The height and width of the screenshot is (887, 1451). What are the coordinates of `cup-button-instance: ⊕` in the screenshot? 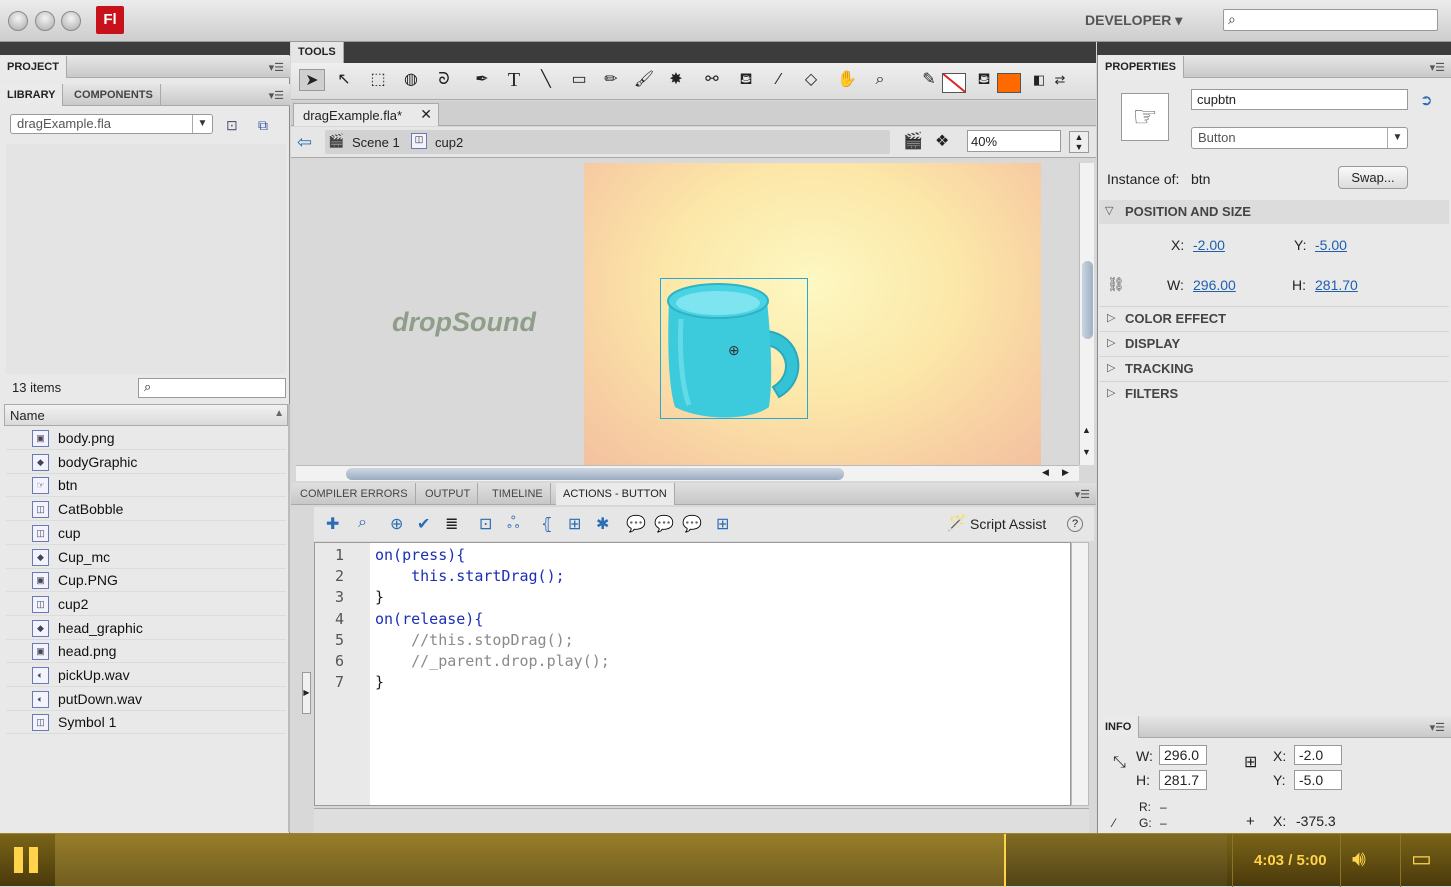 It's located at (734, 348).